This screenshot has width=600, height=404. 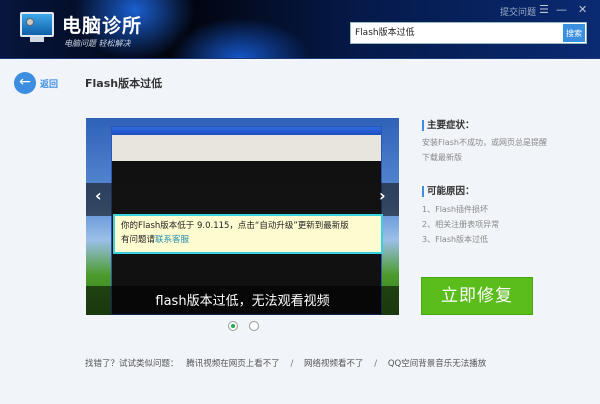 I want to click on header: 电脑诊所 电脑问题 轻松解决 提交问题 ☰ — ✕ 搜索, so click(x=300, y=29).